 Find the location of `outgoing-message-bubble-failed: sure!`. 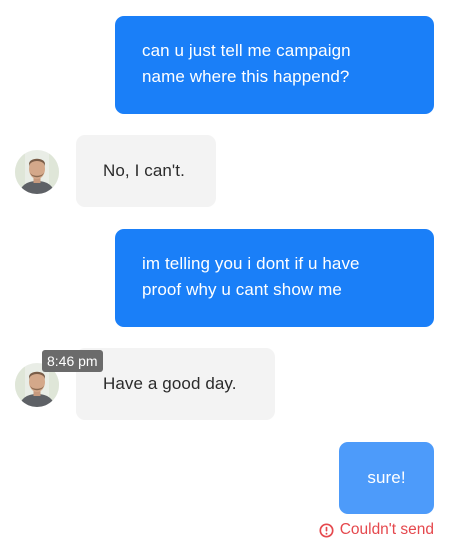

outgoing-message-bubble-failed: sure! is located at coordinates (386, 478).